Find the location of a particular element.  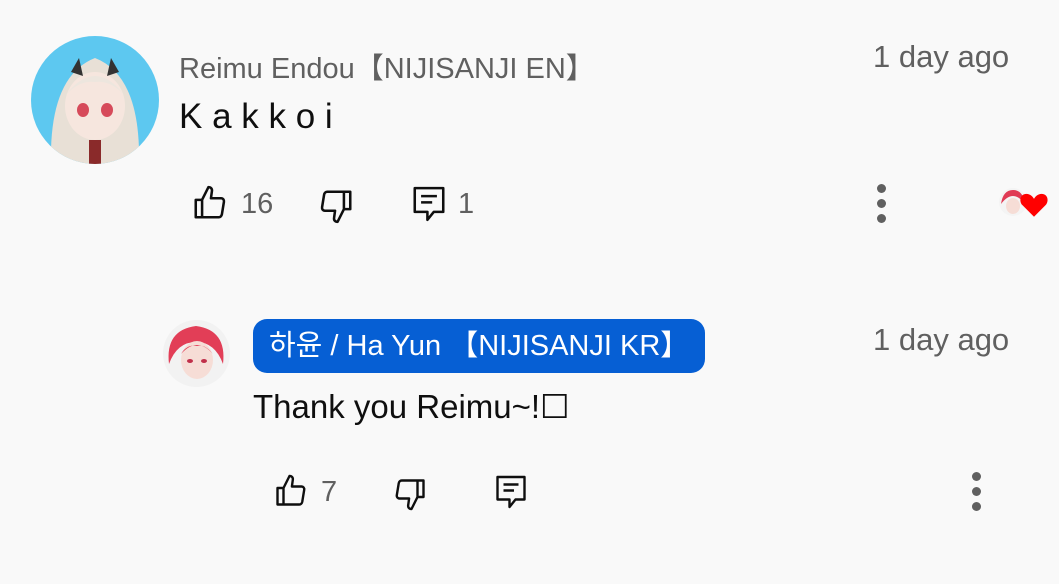

heart-icon is located at coordinates (1034, 205).